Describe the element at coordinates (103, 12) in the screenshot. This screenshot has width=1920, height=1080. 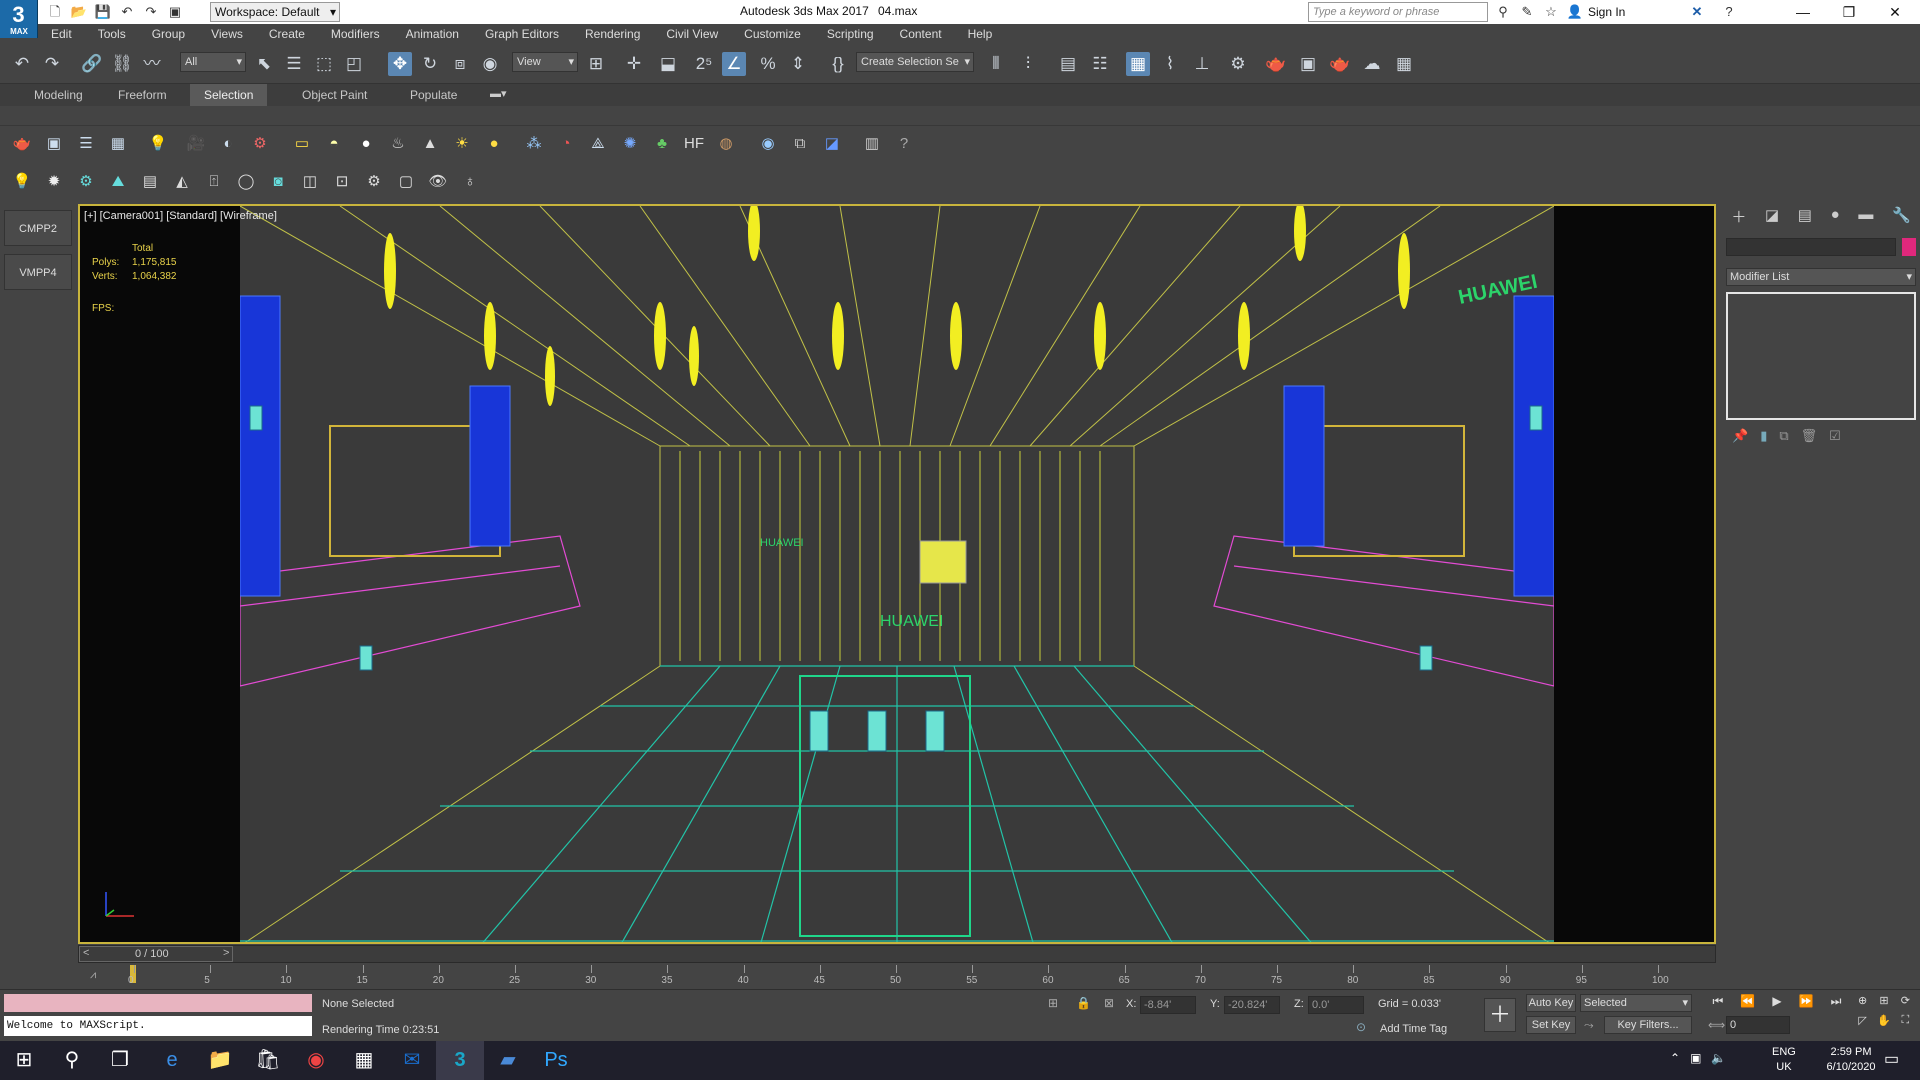
I see `save-file-icon: 💾` at that location.